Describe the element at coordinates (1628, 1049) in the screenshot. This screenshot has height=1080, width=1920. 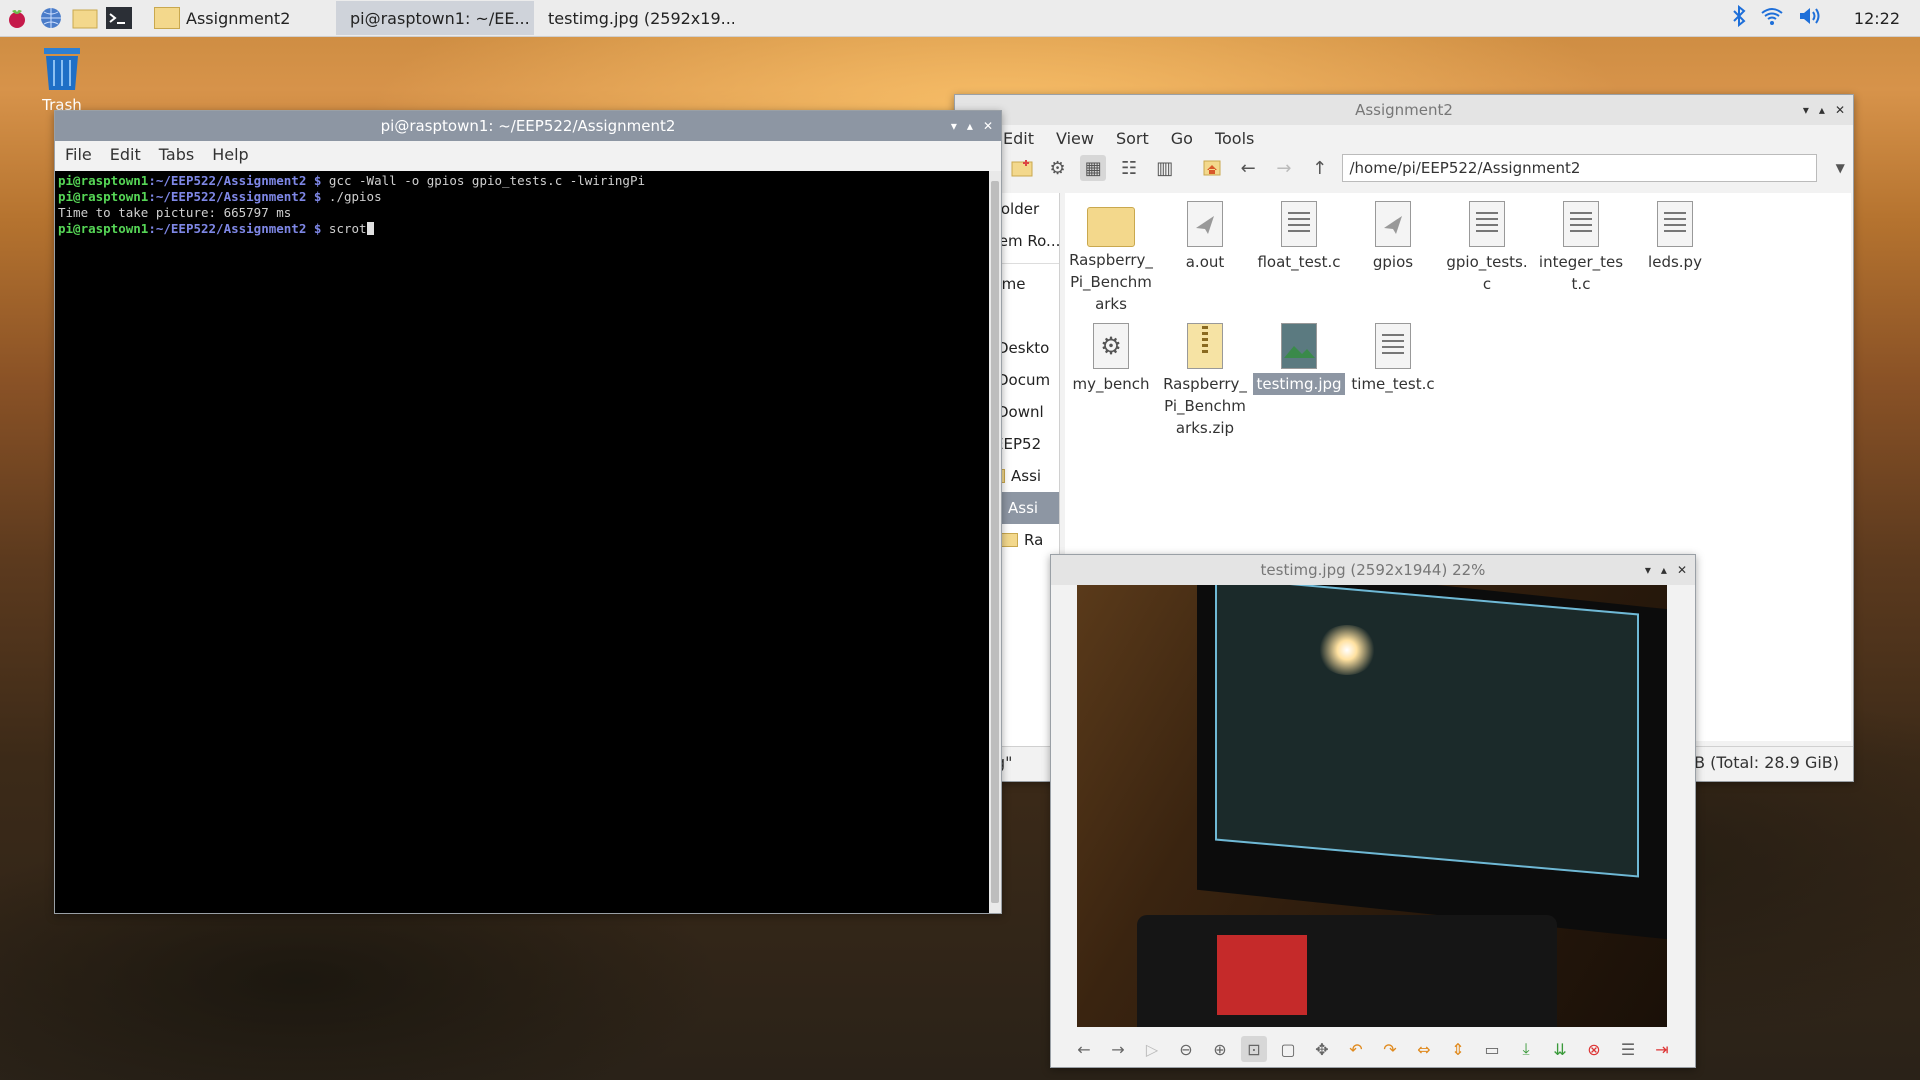
I see `preferences-icon: ☰` at that location.